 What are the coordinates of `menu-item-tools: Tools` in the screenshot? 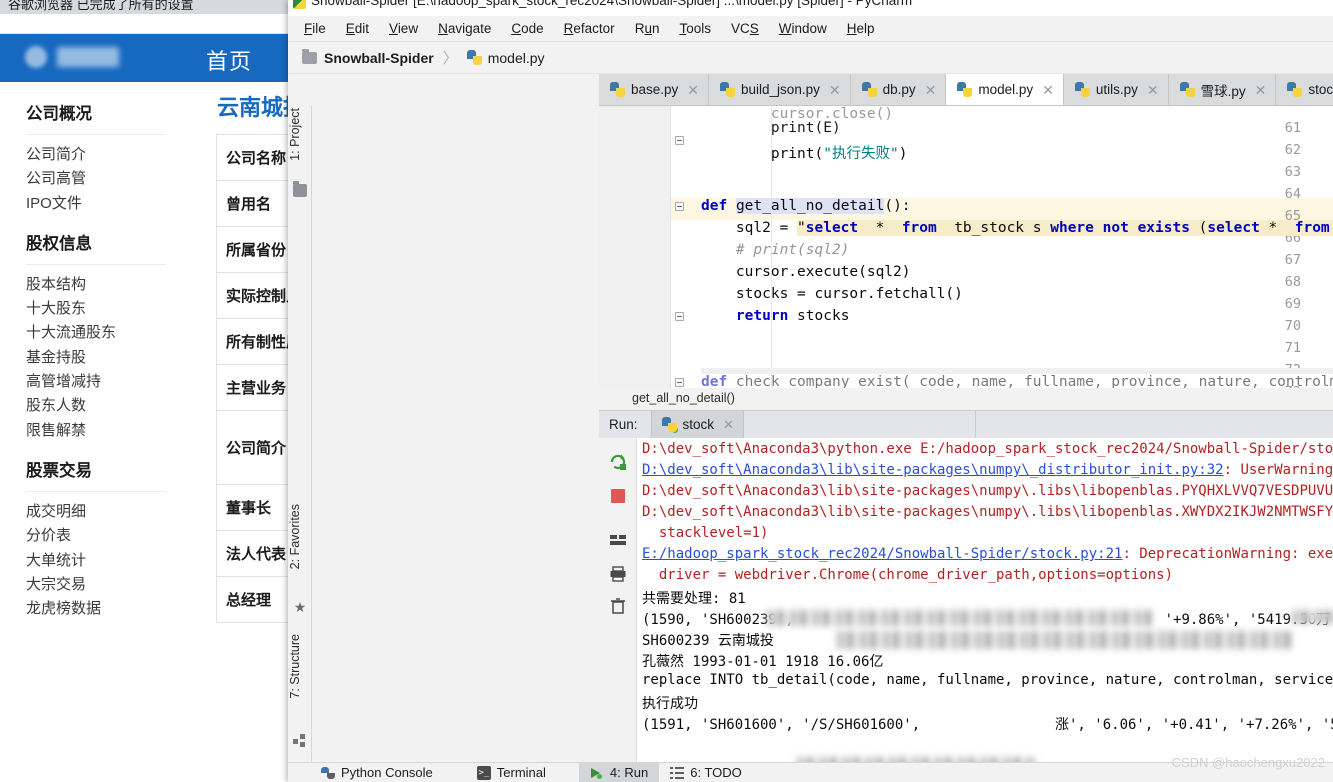 It's located at (695, 28).